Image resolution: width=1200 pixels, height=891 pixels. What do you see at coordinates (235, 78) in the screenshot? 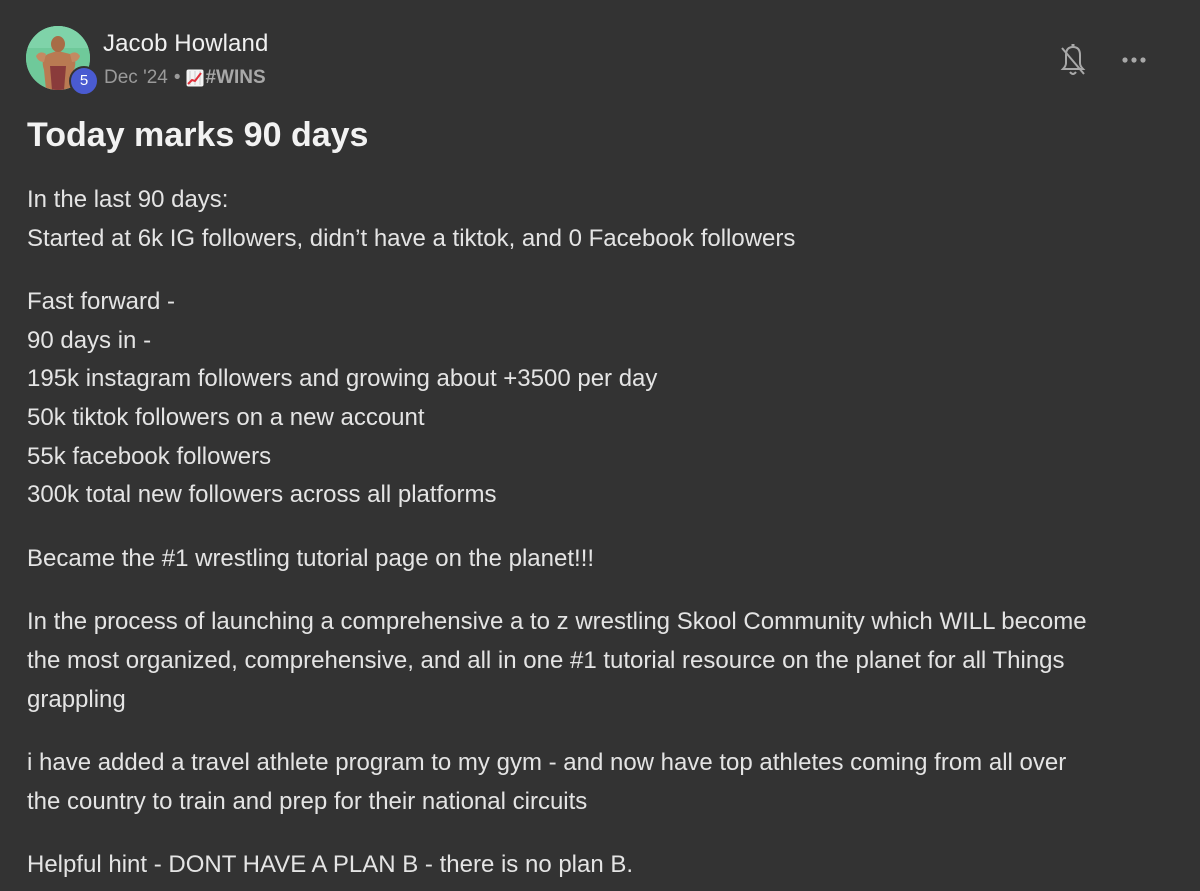
I see `post-category: #WINS` at bounding box center [235, 78].